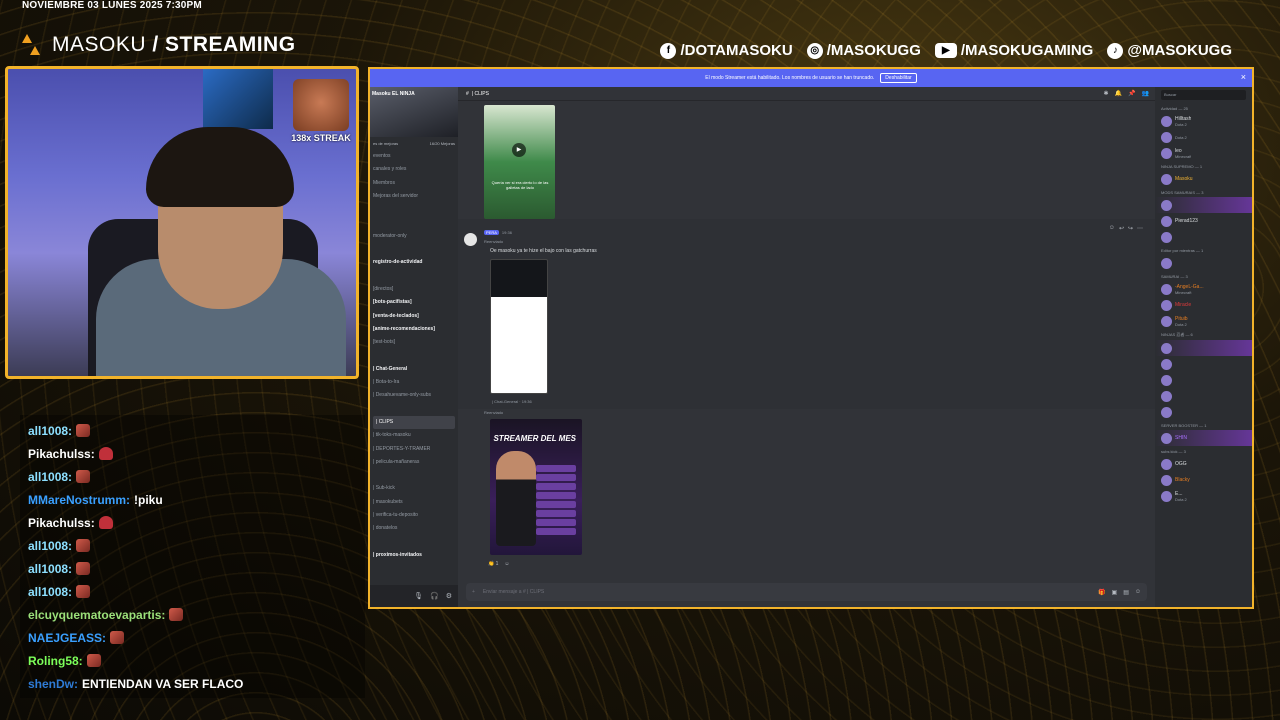 This screenshot has width=1280, height=720. I want to click on settings-icon: ⚙, so click(449, 596).